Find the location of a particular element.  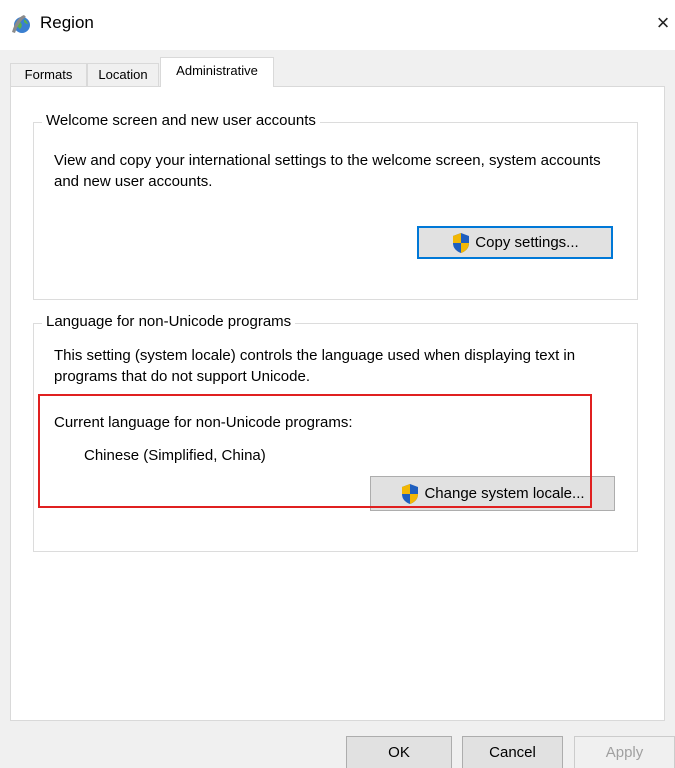

apply-button: Apply is located at coordinates (624, 752).